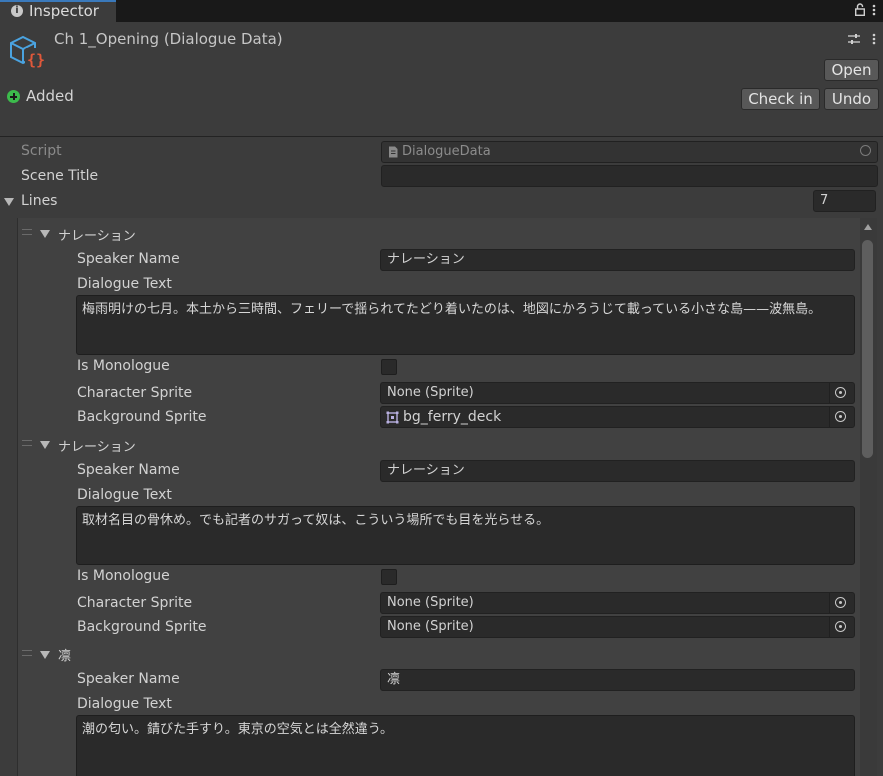 The height and width of the screenshot is (776, 883). Describe the element at coordinates (860, 9) in the screenshot. I see `lock-icon` at that location.